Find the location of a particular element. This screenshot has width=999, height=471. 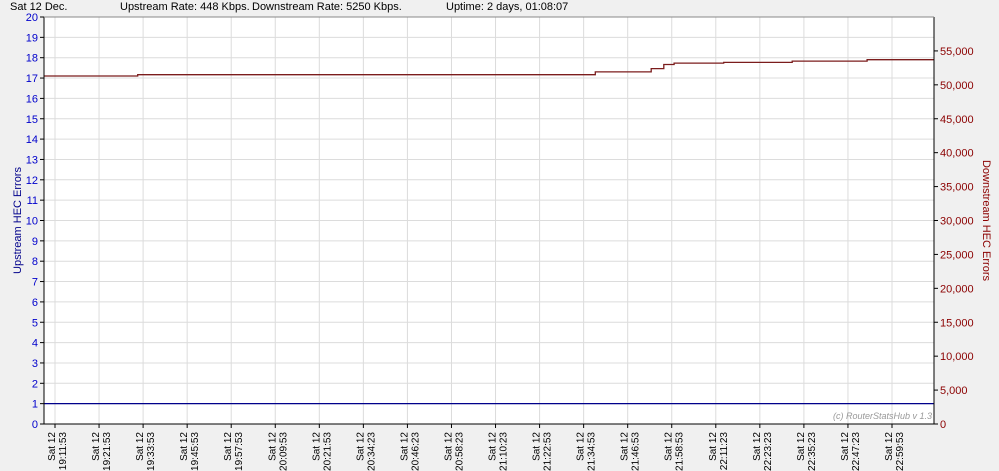

y-axis-title-right: Downstream HEC Errors is located at coordinates (986, 221).